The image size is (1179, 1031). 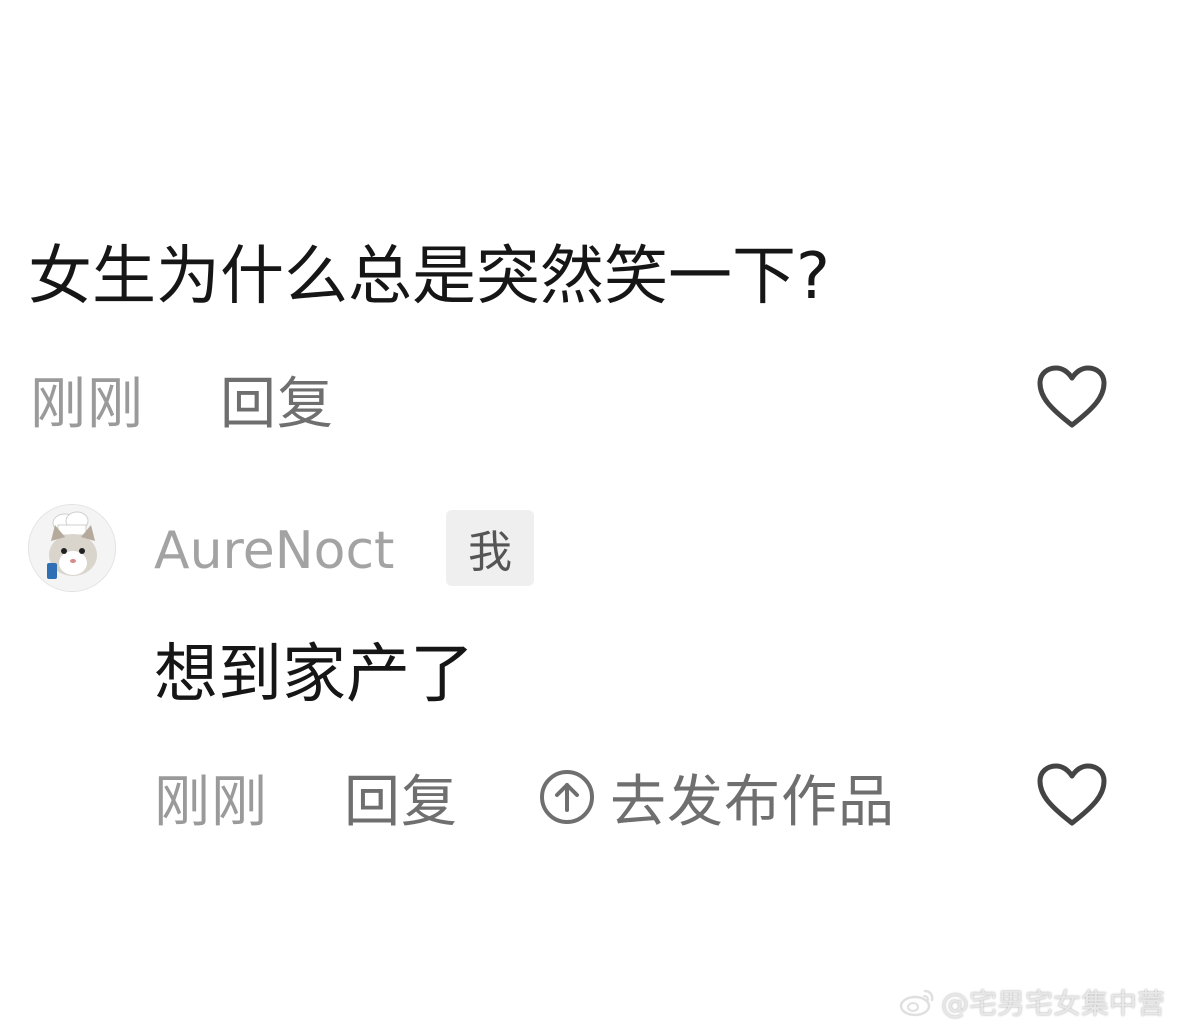 What do you see at coordinates (211, 802) in the screenshot?
I see `reply-timestamp: 刚刚` at bounding box center [211, 802].